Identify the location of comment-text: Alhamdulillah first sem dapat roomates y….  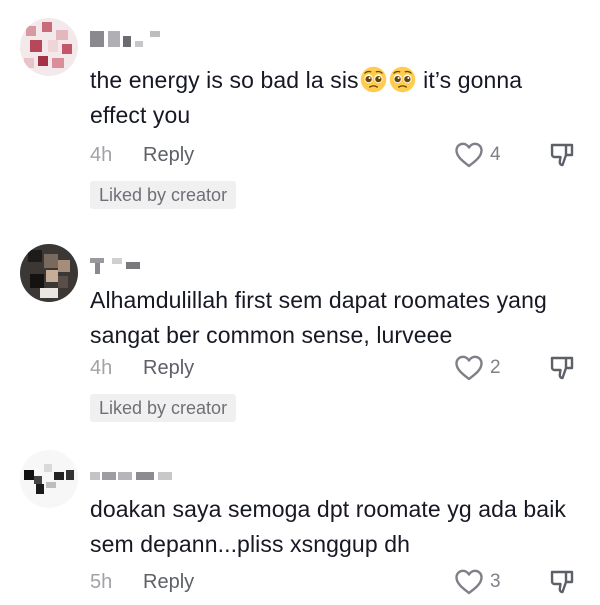
(318, 317).